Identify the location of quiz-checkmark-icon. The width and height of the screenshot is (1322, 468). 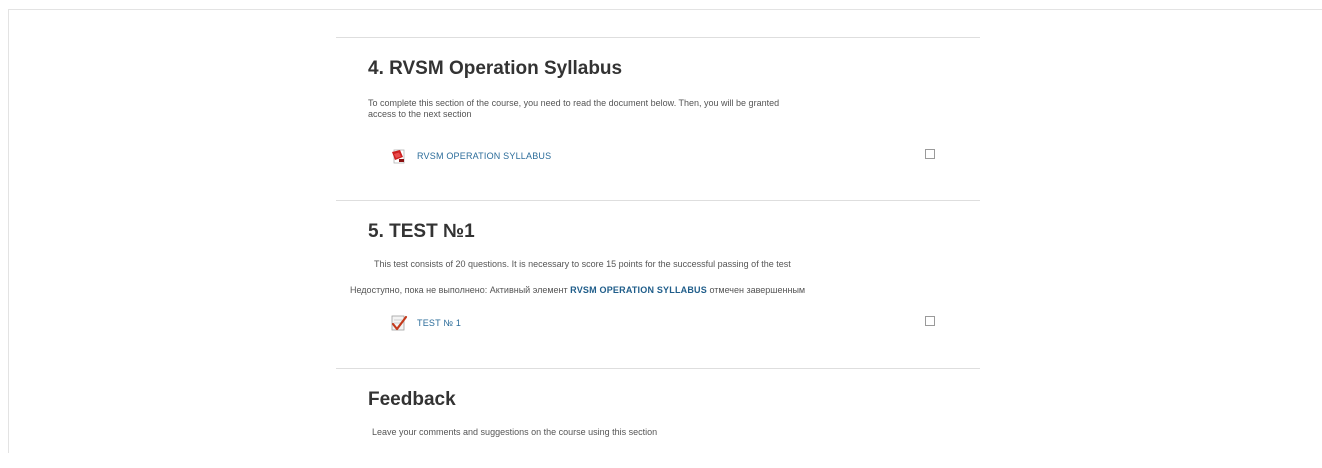
(399, 323).